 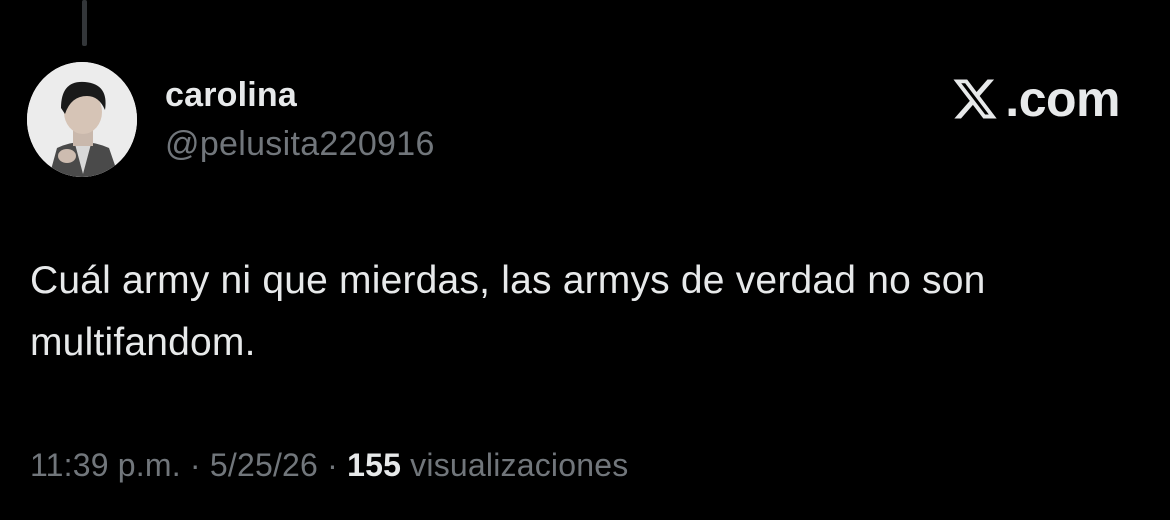 What do you see at coordinates (515, 465) in the screenshot?
I see `views-label: visualizaciones` at bounding box center [515, 465].